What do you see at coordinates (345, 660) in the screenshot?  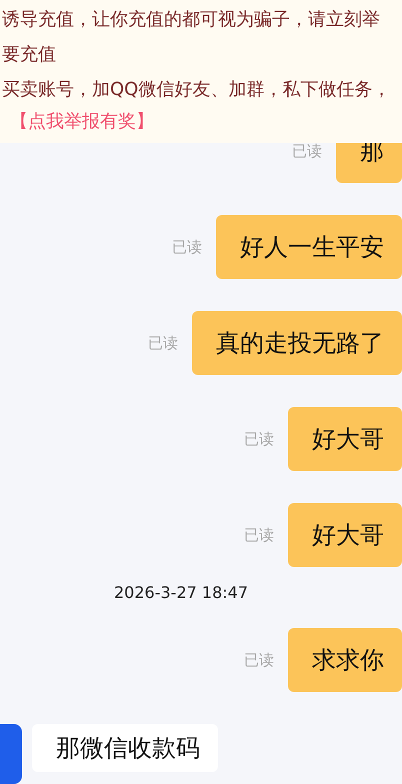 I see `message-bubble: 求求你` at bounding box center [345, 660].